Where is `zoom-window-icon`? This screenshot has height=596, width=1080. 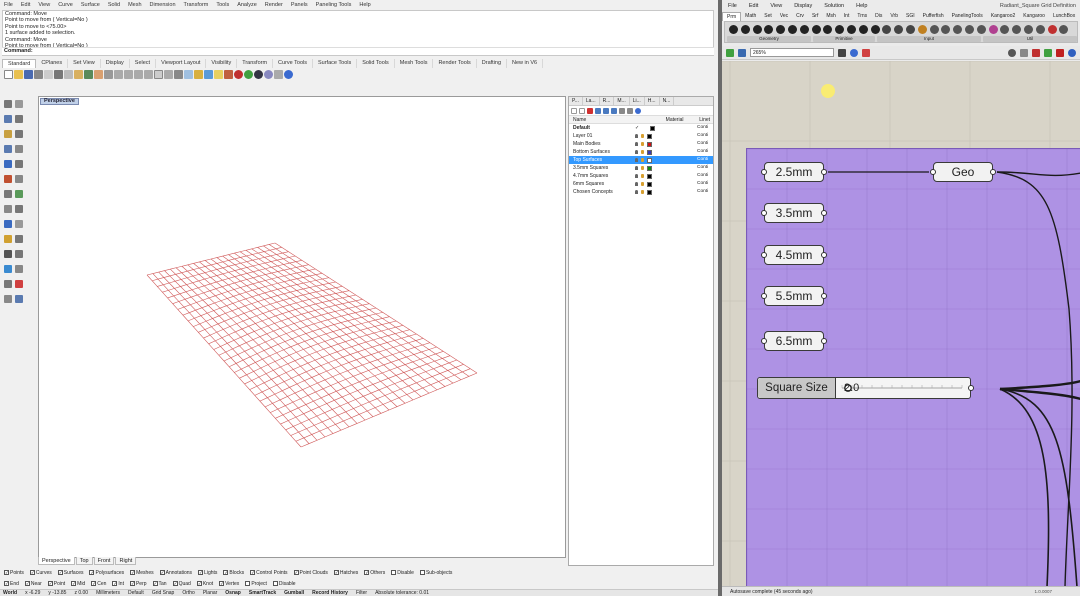 zoom-window-icon is located at coordinates (128, 74).